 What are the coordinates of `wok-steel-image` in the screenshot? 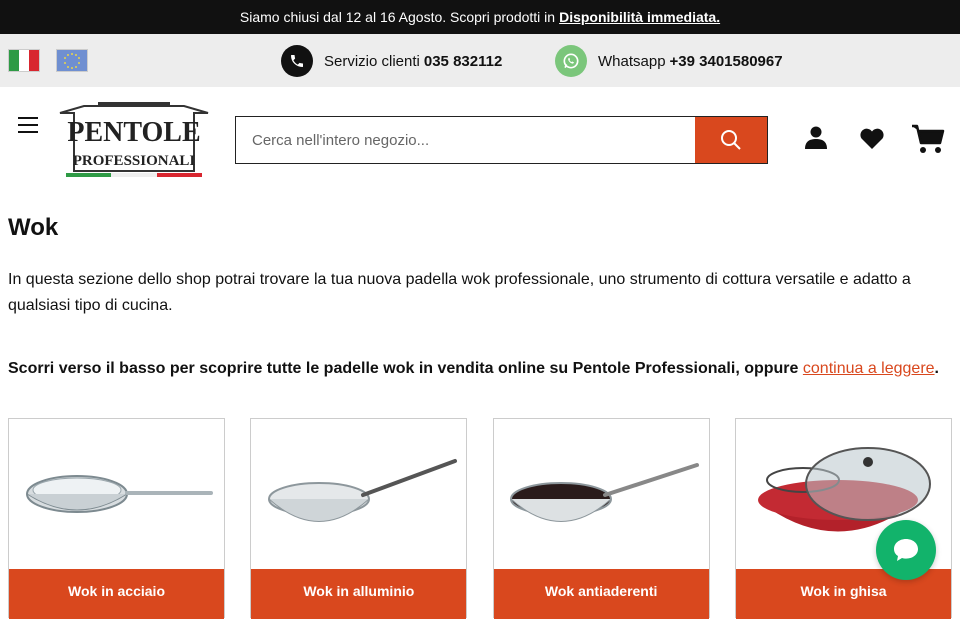 It's located at (116, 494).